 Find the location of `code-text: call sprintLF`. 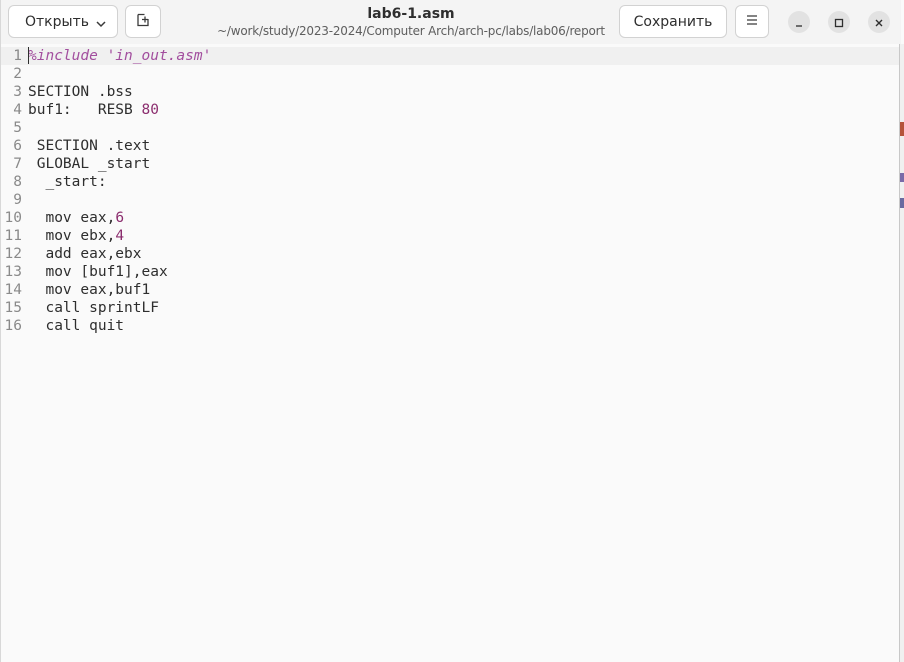

code-text: call sprintLF is located at coordinates (93, 308).